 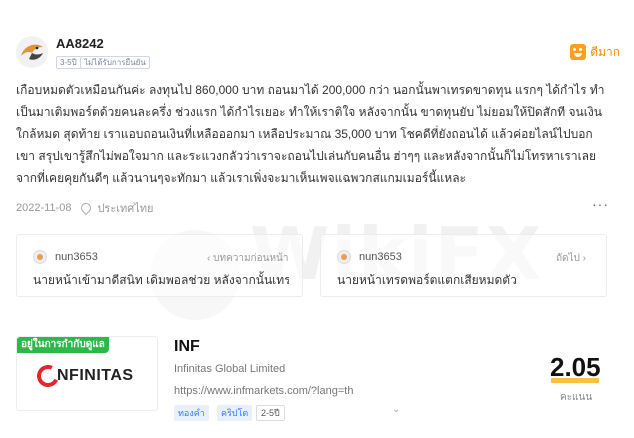 What do you see at coordinates (95, 375) in the screenshot?
I see `logo-text: NFINITAS` at bounding box center [95, 375].